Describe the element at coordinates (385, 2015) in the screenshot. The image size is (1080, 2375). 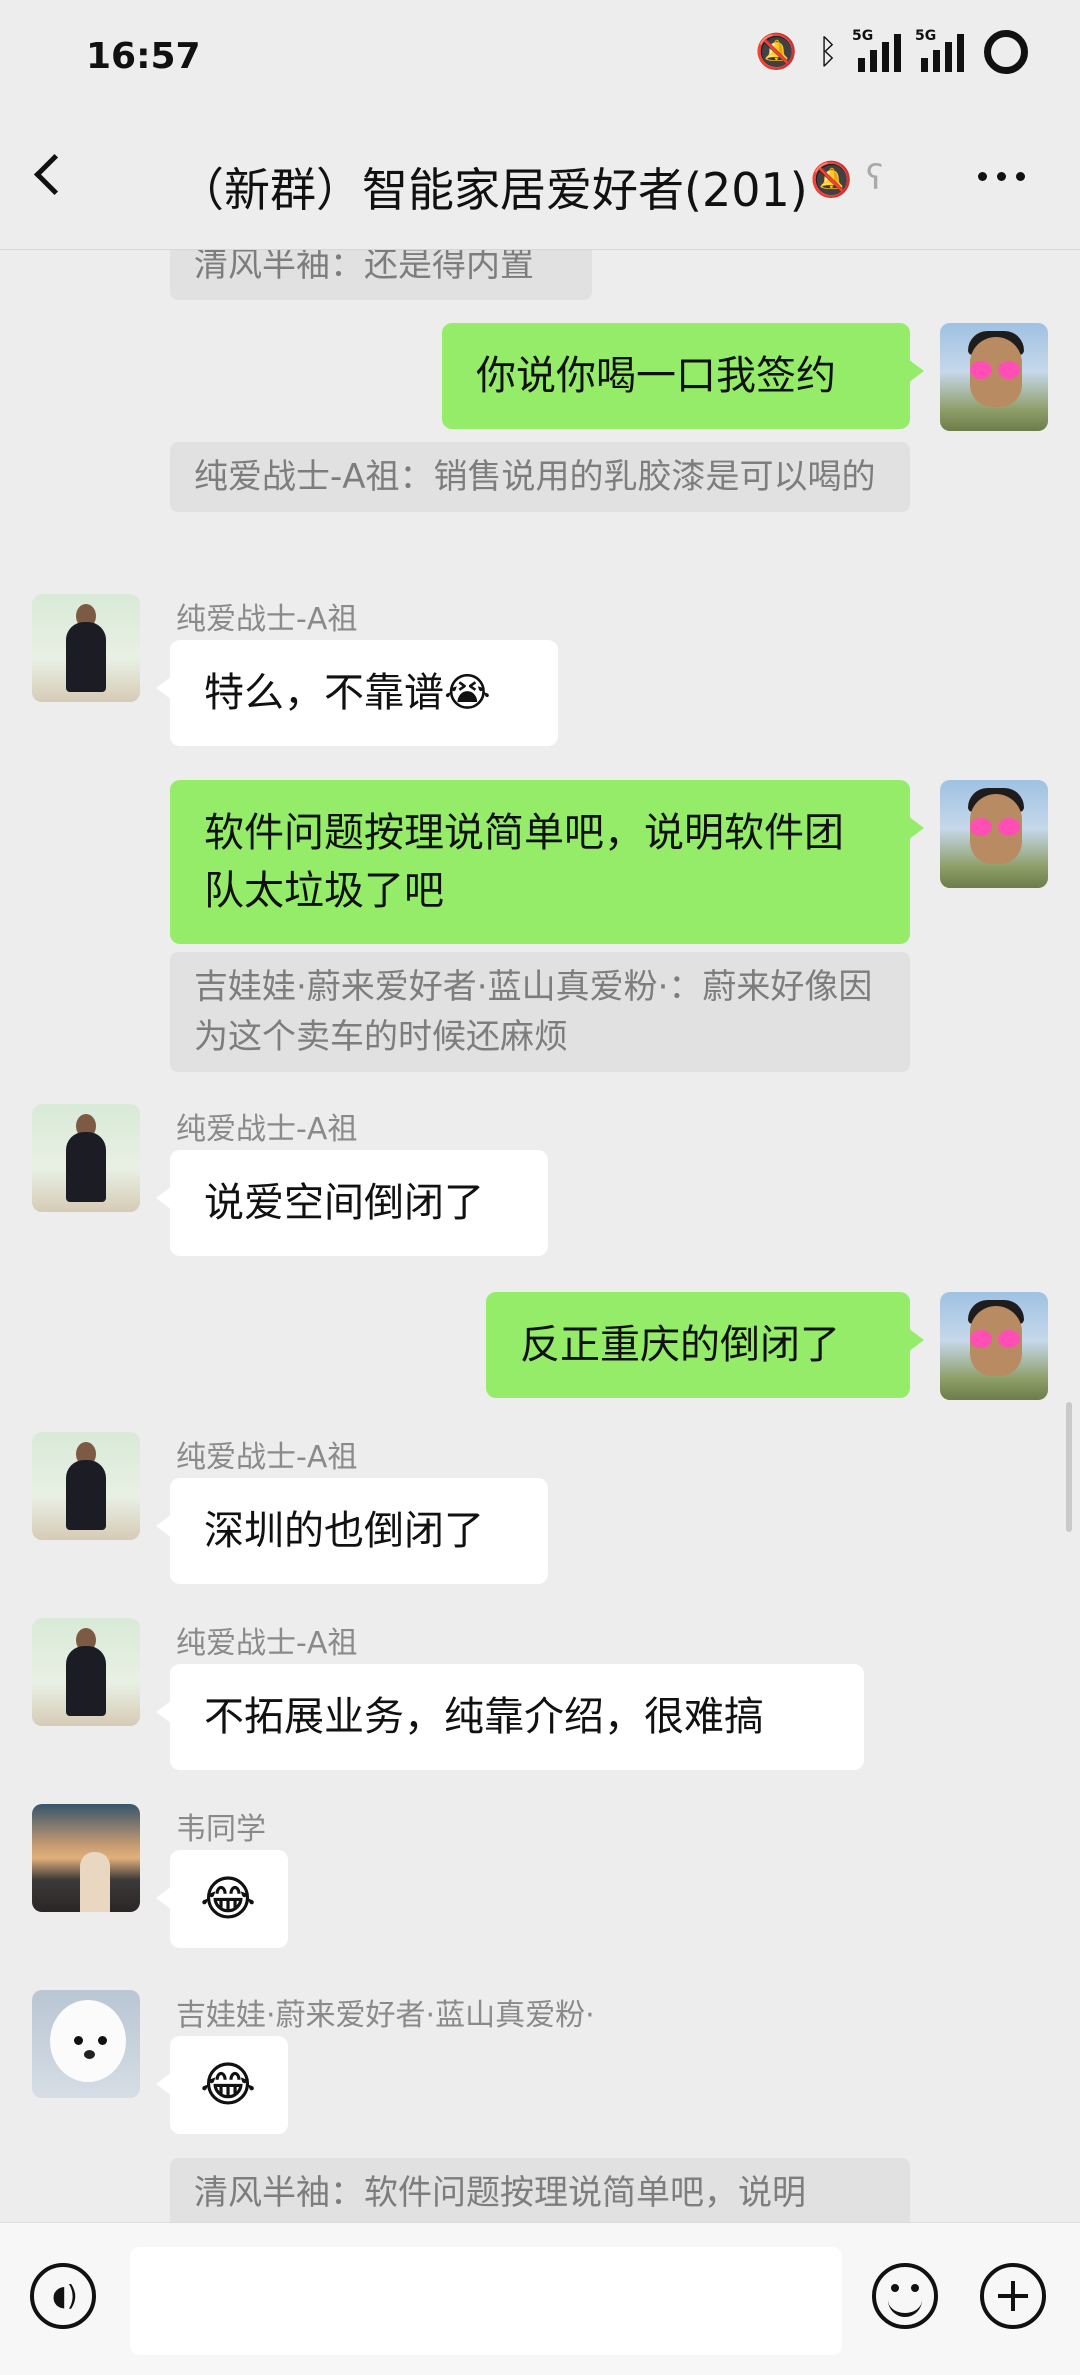
I see `sender-name: 吉娃娃·蔚来爱好者·蓝山真爱粉·` at that location.